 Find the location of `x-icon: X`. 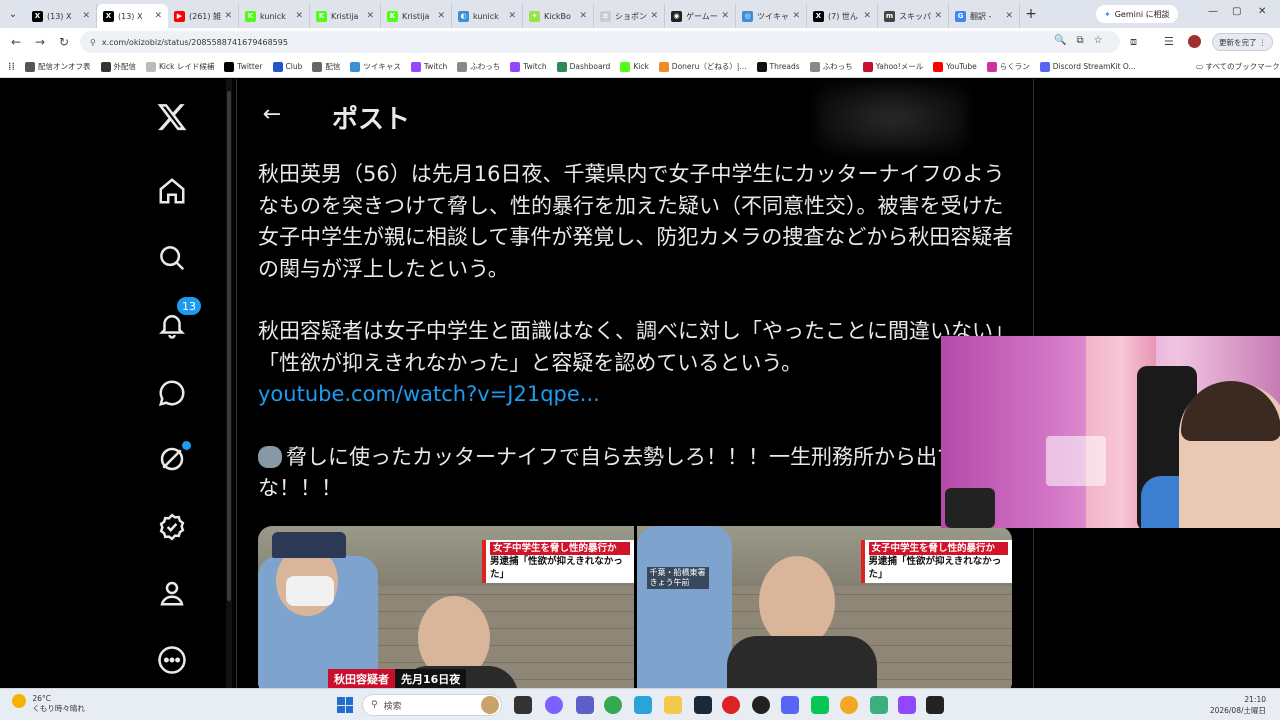

x-icon: X is located at coordinates (108, 16).